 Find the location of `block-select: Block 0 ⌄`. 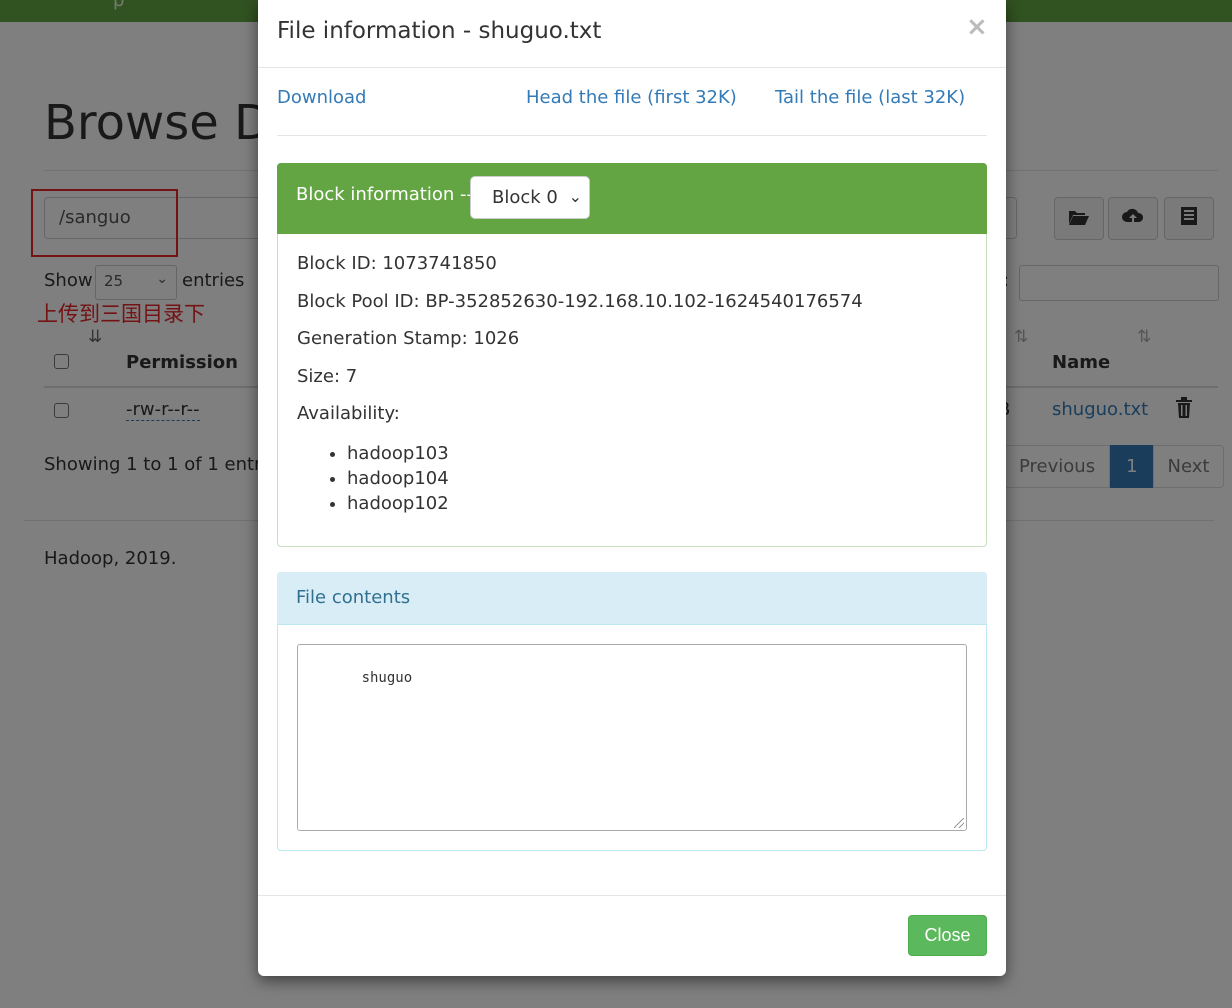

block-select: Block 0 ⌄ is located at coordinates (530, 197).